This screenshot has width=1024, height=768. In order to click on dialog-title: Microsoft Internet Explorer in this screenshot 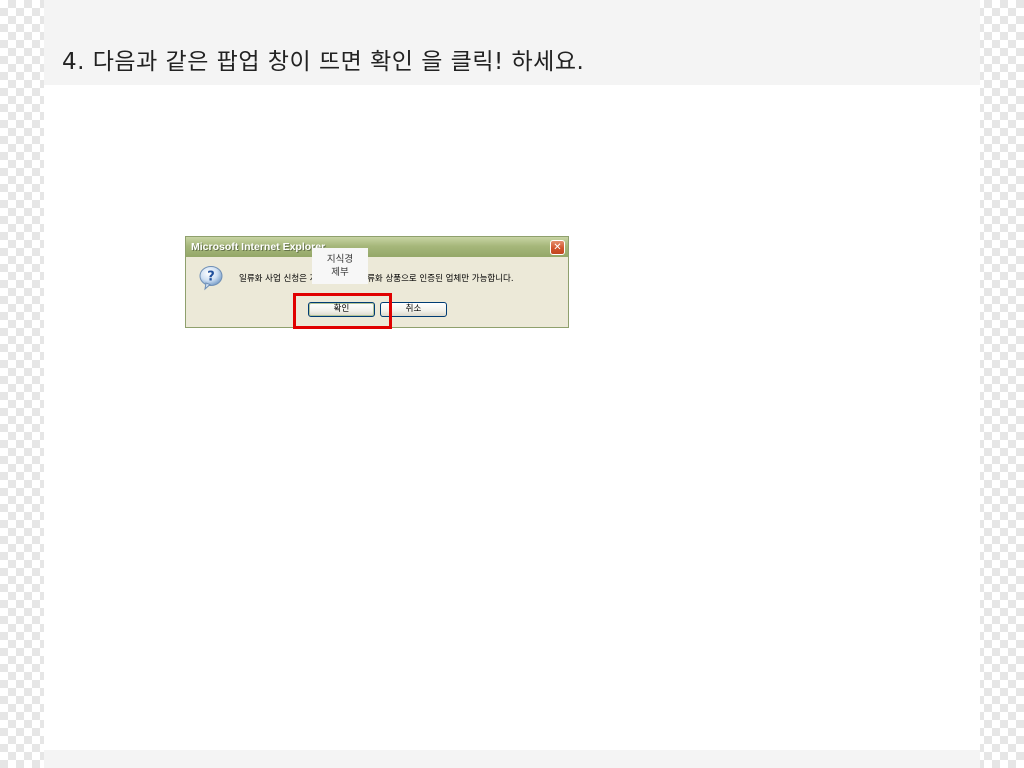, I will do `click(258, 247)`.